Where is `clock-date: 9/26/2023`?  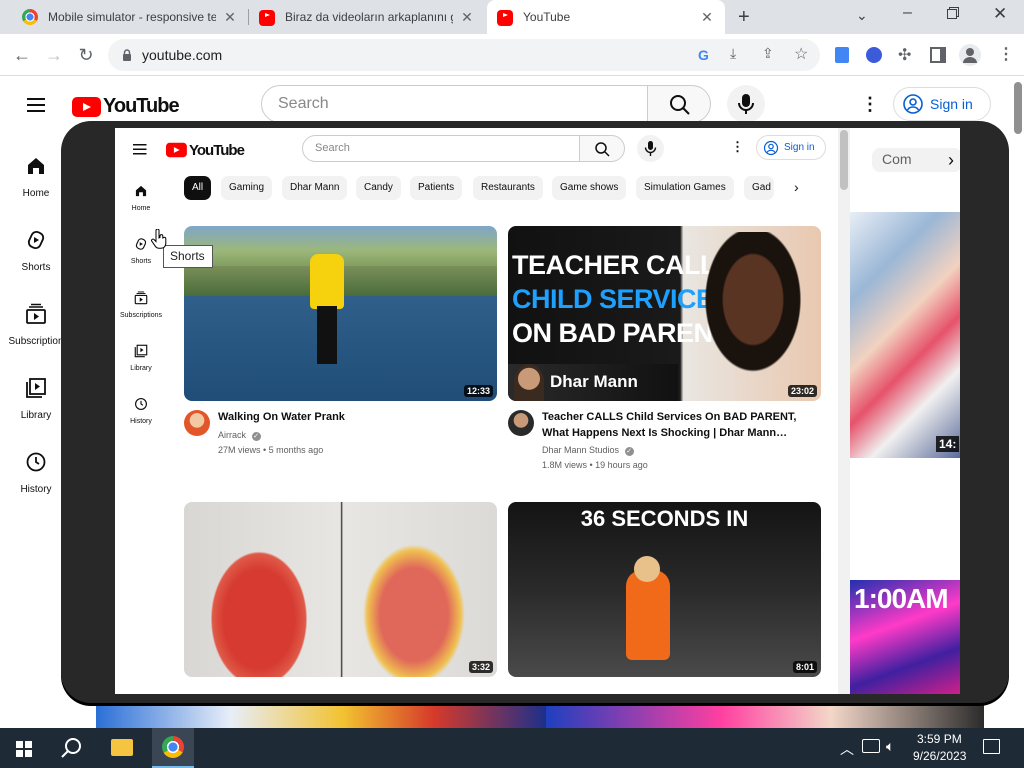 clock-date: 9/26/2023 is located at coordinates (939, 756).